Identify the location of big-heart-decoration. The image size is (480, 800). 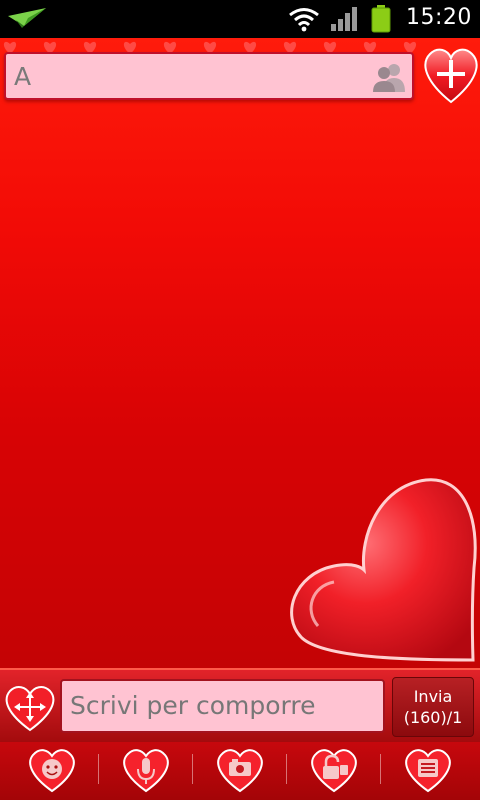
(383, 570).